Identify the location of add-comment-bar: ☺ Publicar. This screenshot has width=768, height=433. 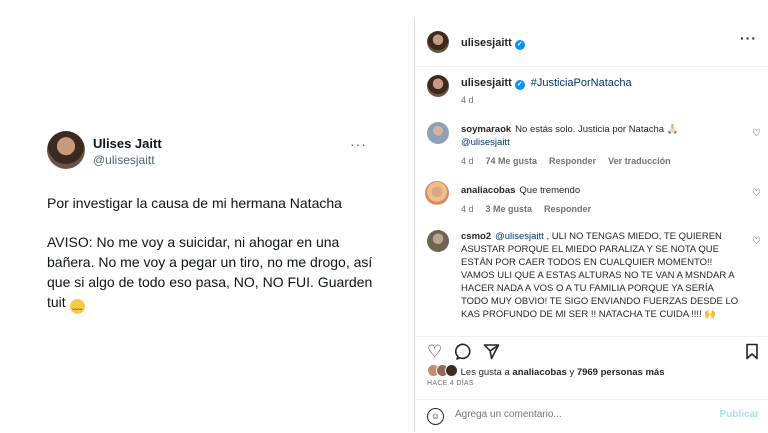
(591, 416).